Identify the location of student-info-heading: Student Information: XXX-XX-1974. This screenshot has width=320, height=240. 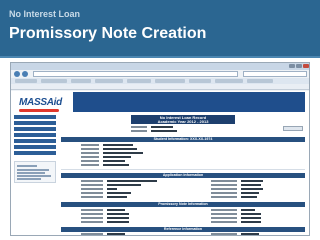
(183, 139).